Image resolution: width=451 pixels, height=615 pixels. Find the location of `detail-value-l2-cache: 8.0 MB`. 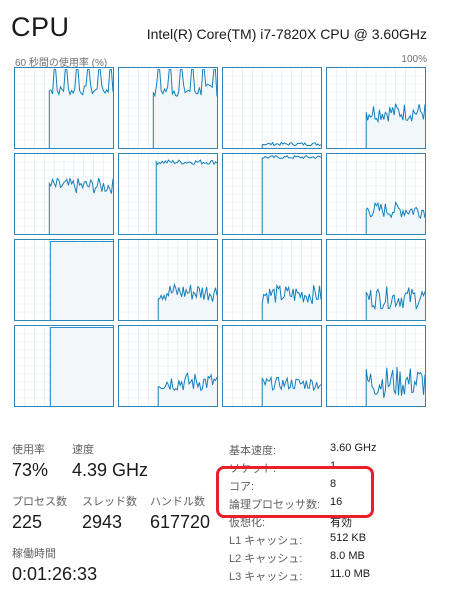

detail-value-l2-cache: 8.0 MB is located at coordinates (347, 556).